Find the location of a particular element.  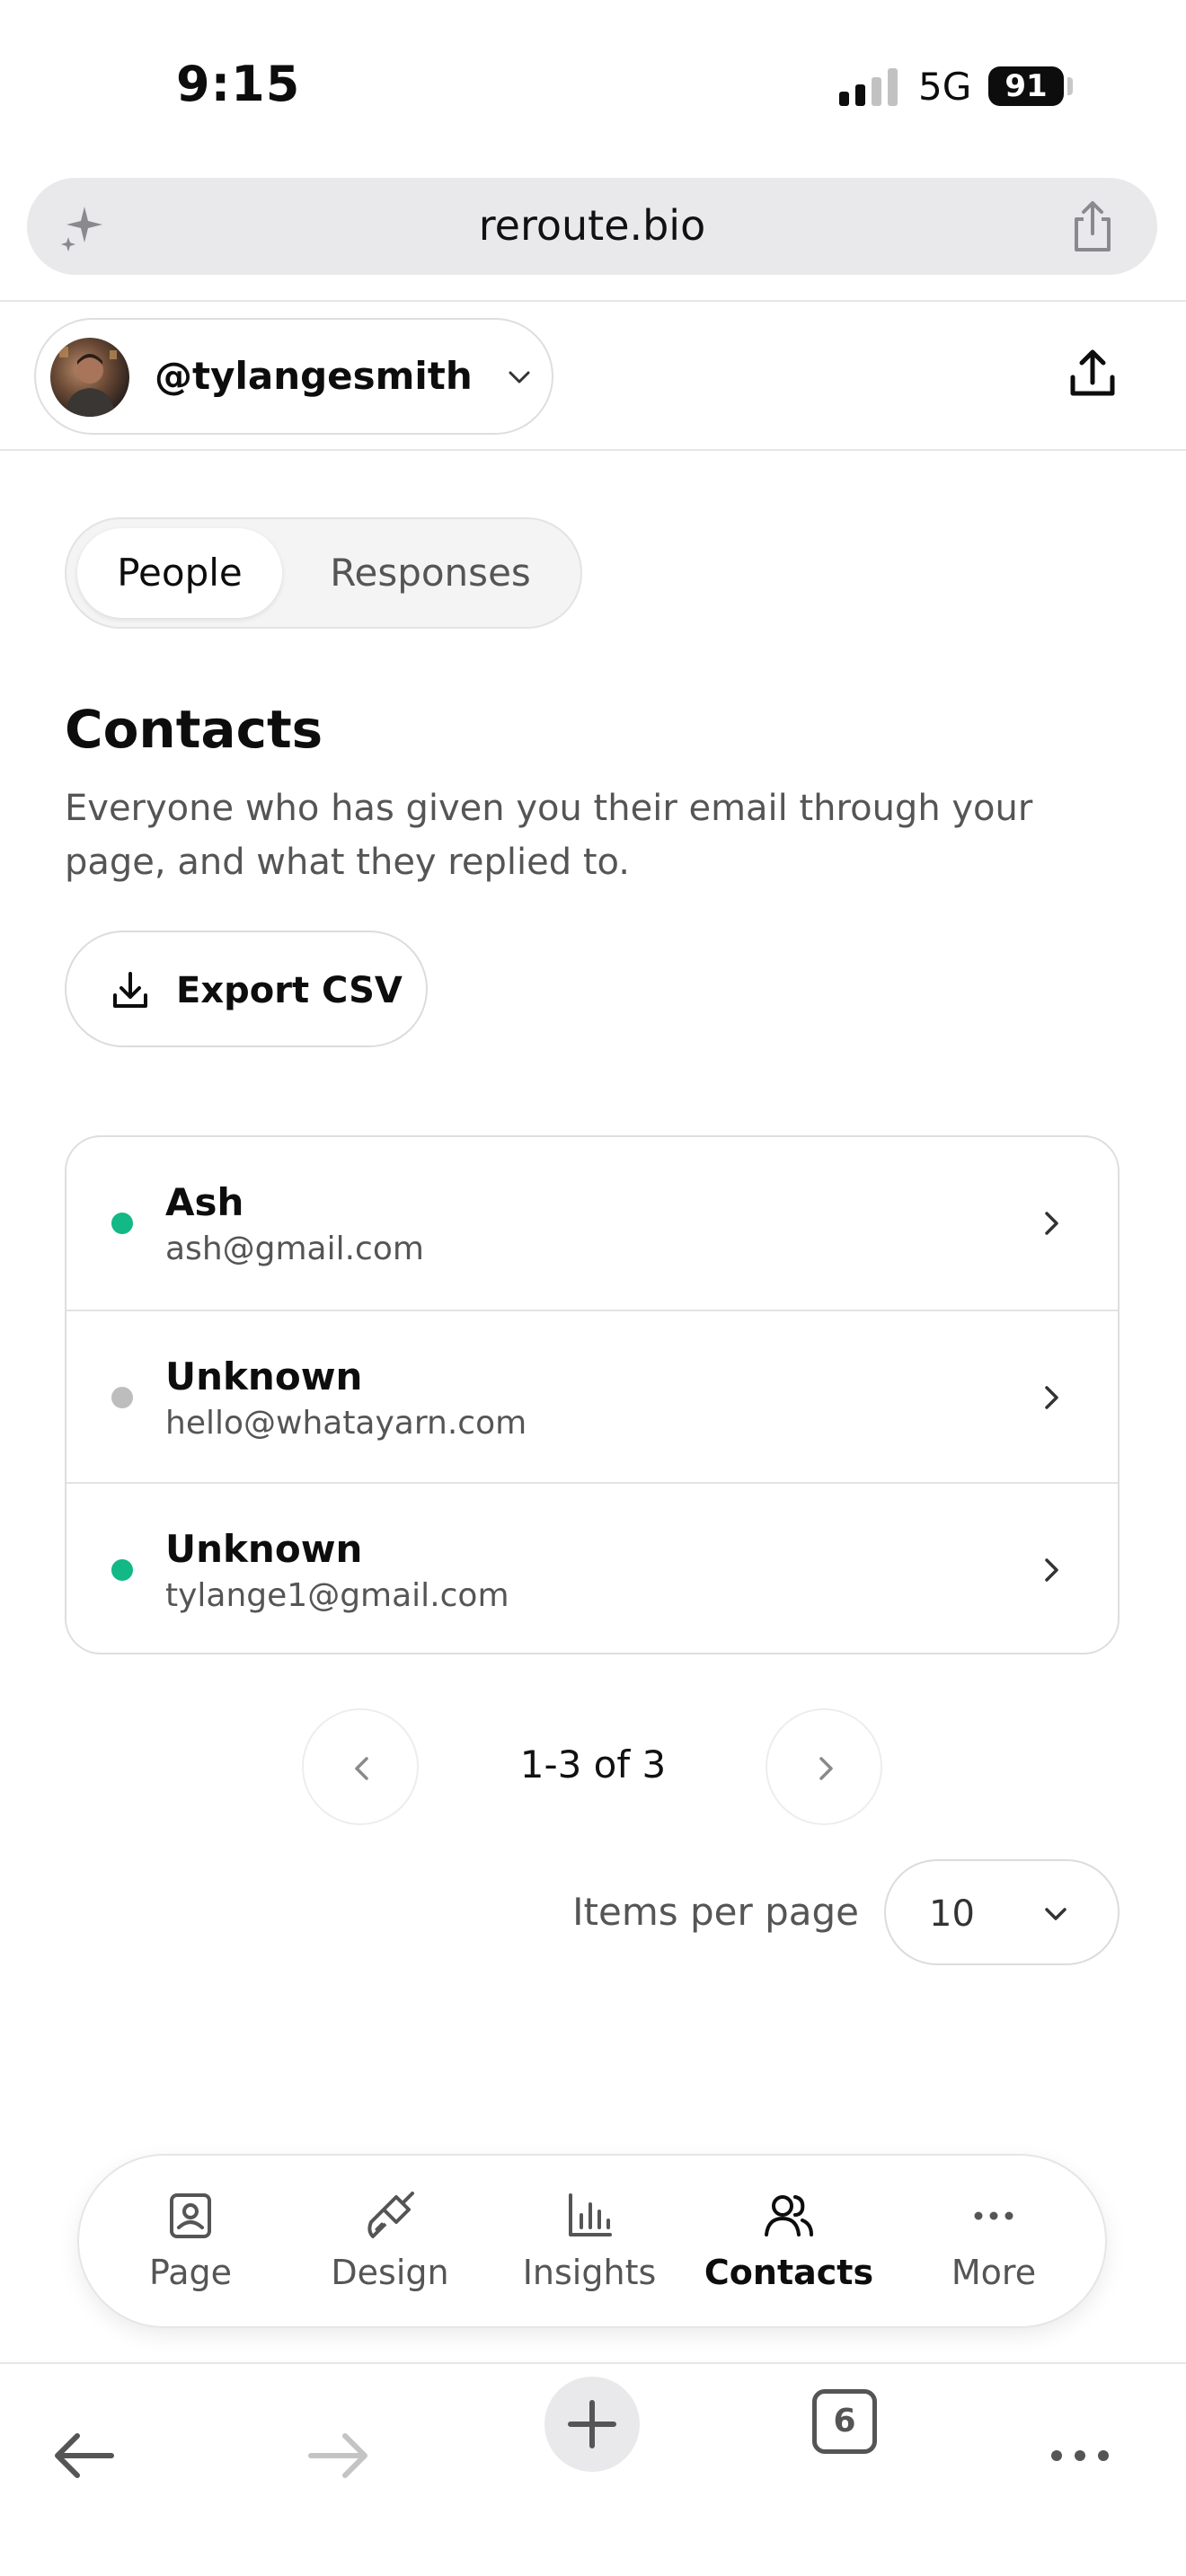

upload-icon is located at coordinates (1093, 374).